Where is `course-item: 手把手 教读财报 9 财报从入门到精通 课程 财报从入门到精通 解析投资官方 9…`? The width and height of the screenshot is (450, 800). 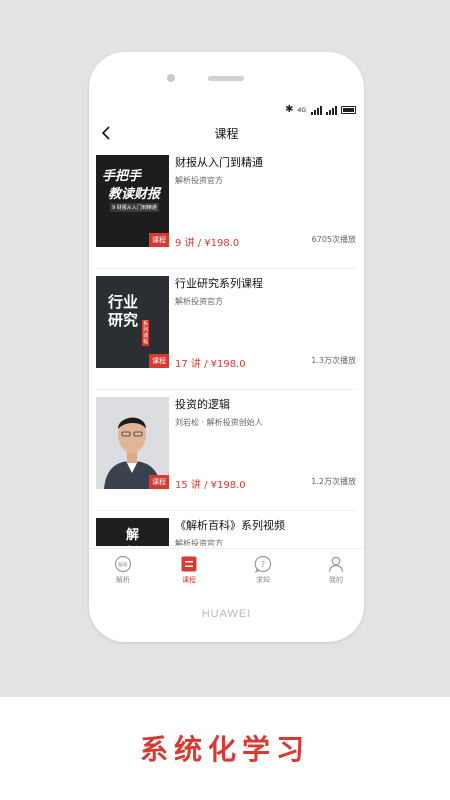 course-item: 手把手 教读财报 9 财报从入门到精通 课程 财报从入门到精通 解析投资官方 9… is located at coordinates (226, 208).